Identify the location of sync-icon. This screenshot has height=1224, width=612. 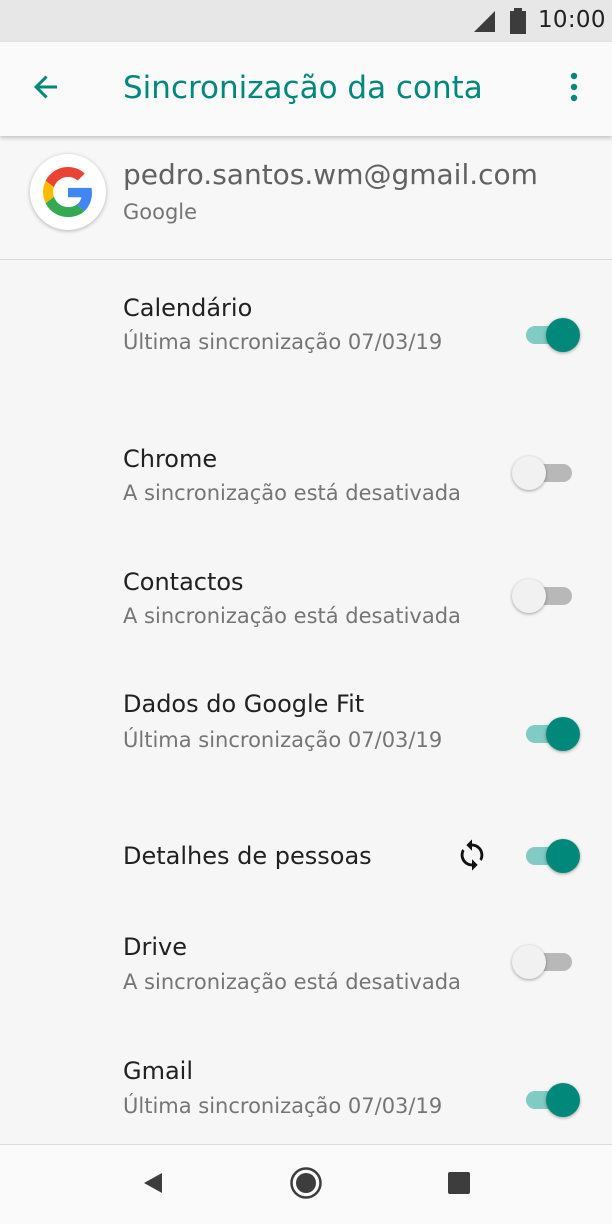
(472, 855).